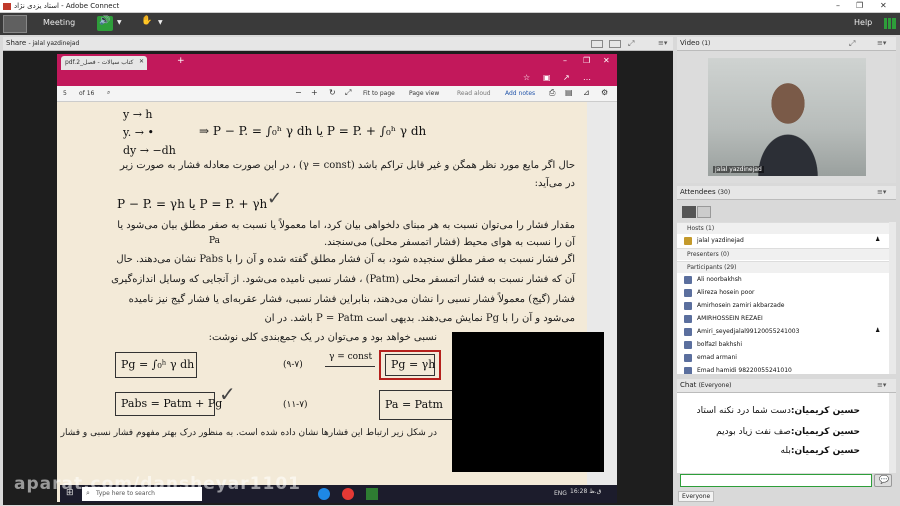 The image size is (900, 506). Describe the element at coordinates (372, 494) in the screenshot. I see `excel-icon` at that location.